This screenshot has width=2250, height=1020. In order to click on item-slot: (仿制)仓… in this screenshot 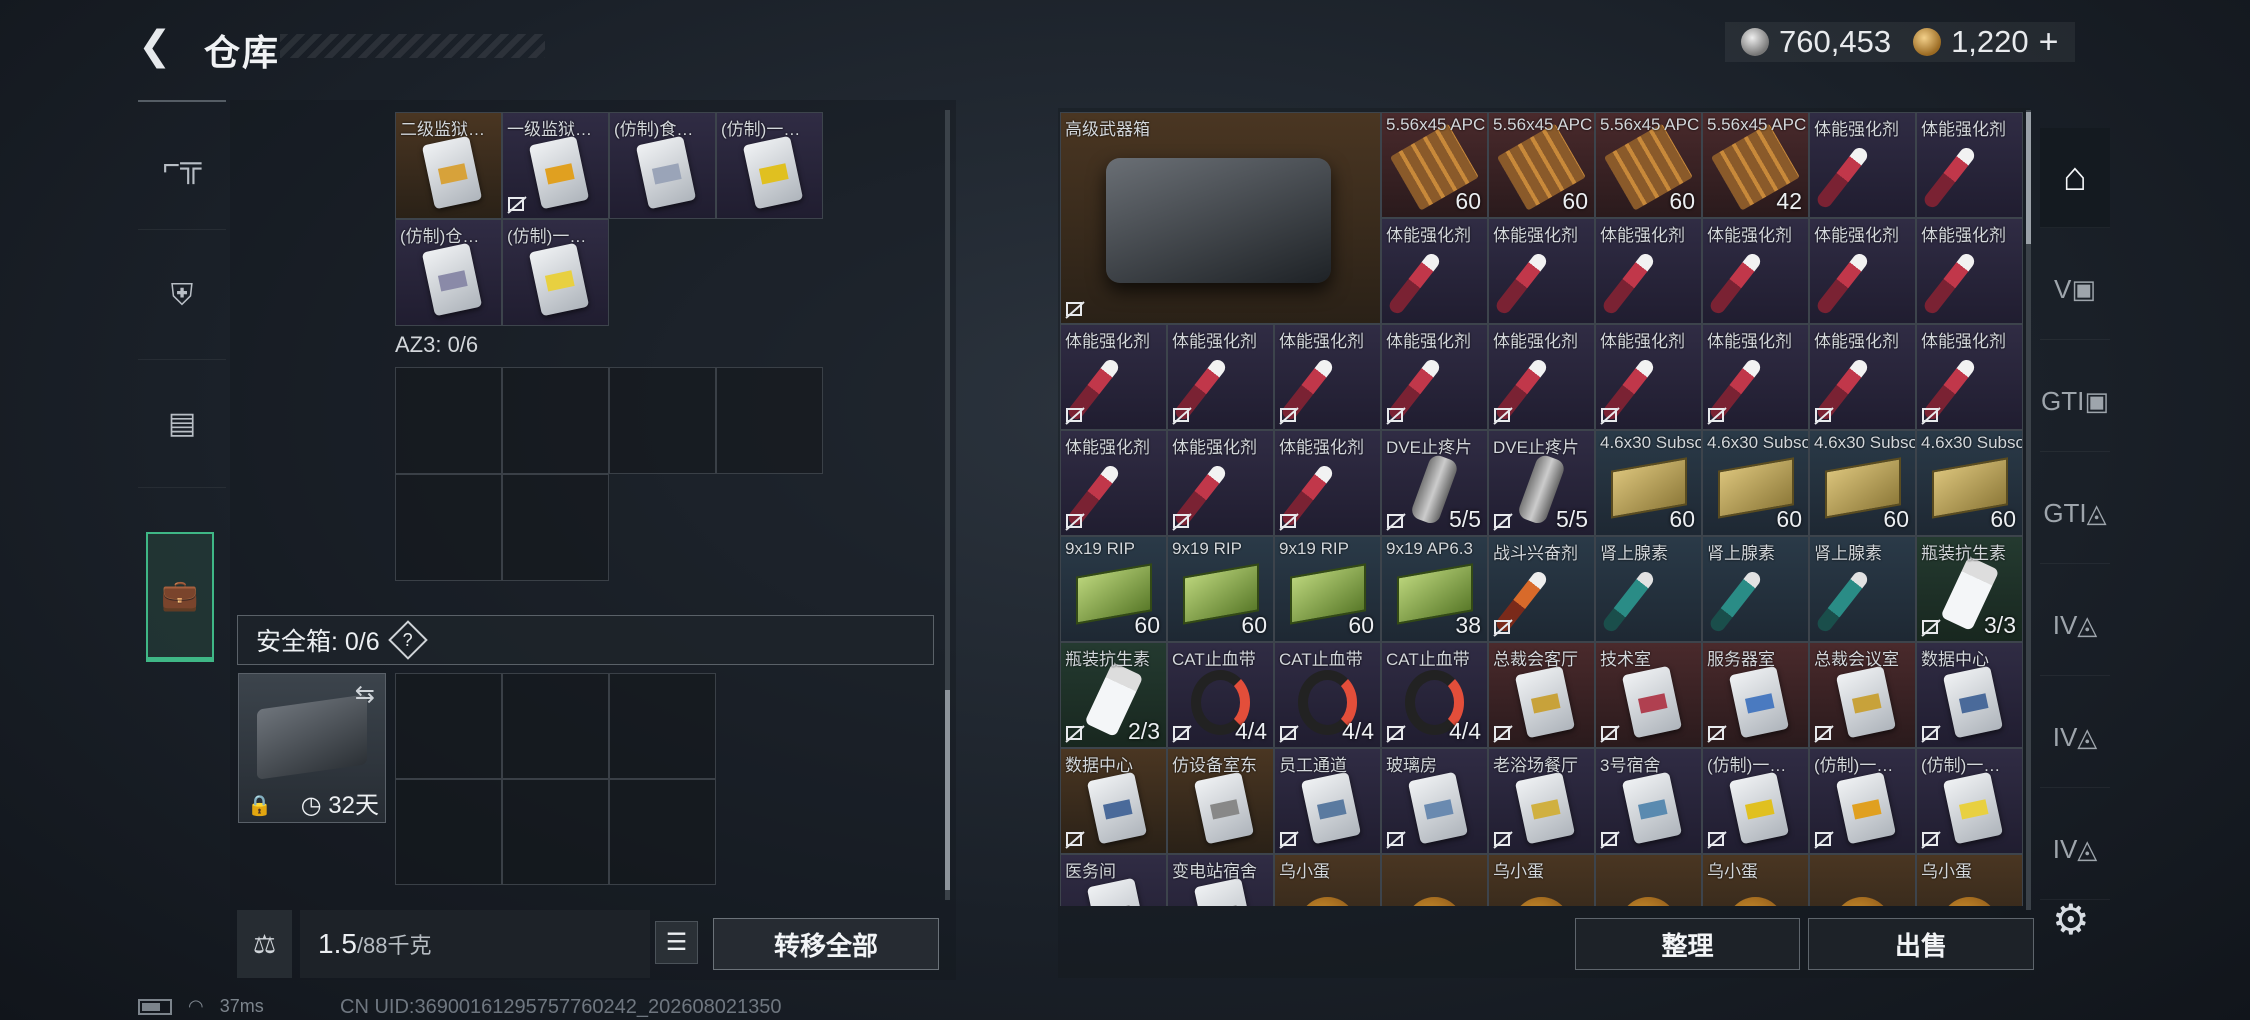, I will do `click(448, 272)`.